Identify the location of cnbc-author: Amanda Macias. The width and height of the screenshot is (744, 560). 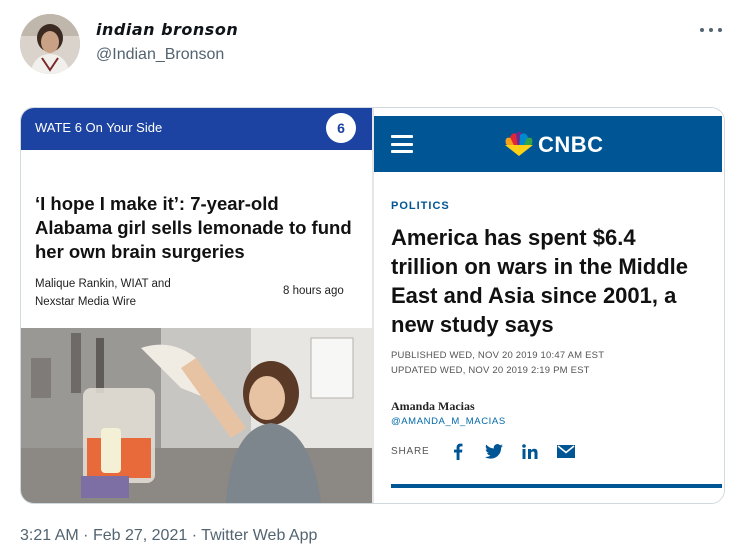
(433, 406).